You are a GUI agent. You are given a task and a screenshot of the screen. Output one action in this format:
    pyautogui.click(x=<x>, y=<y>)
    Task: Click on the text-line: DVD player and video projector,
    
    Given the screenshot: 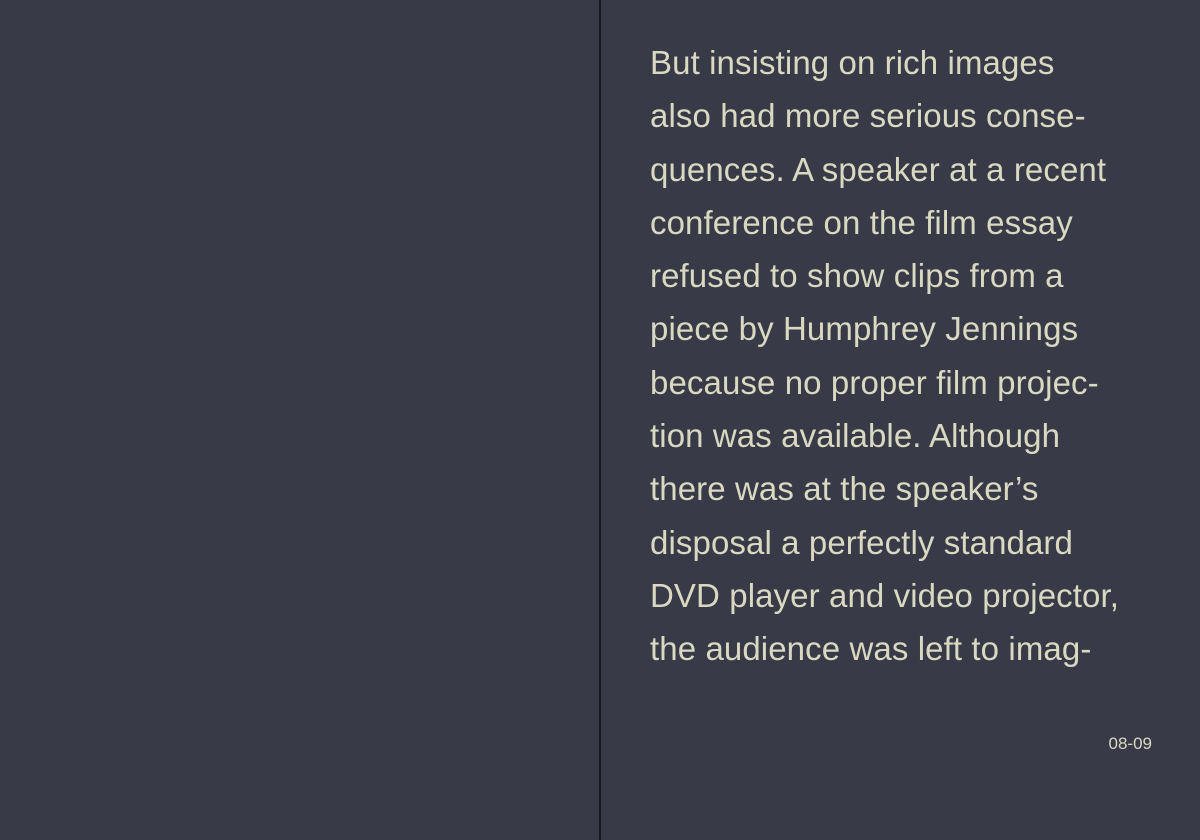 What is the action you would take?
    pyautogui.click(x=885, y=595)
    